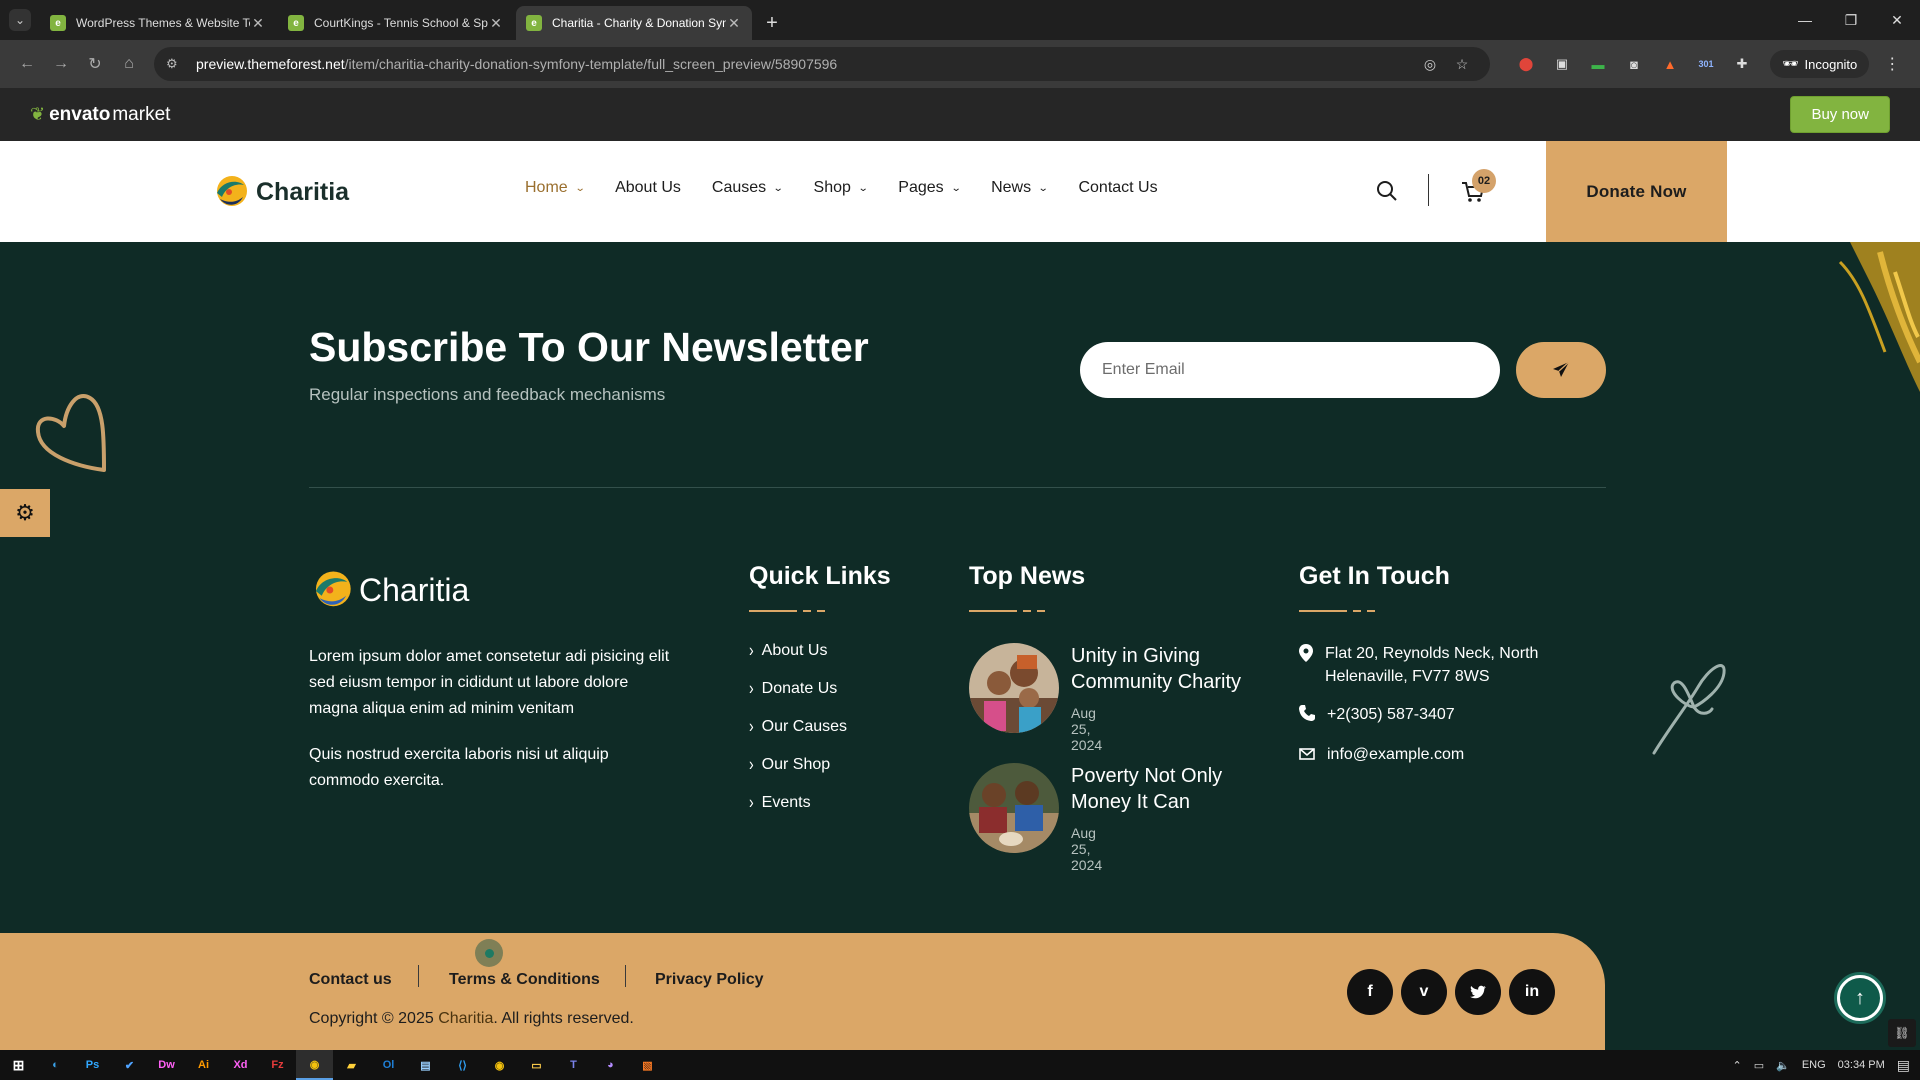  What do you see at coordinates (1851, 20) in the screenshot?
I see `restore-icon: ❐` at bounding box center [1851, 20].